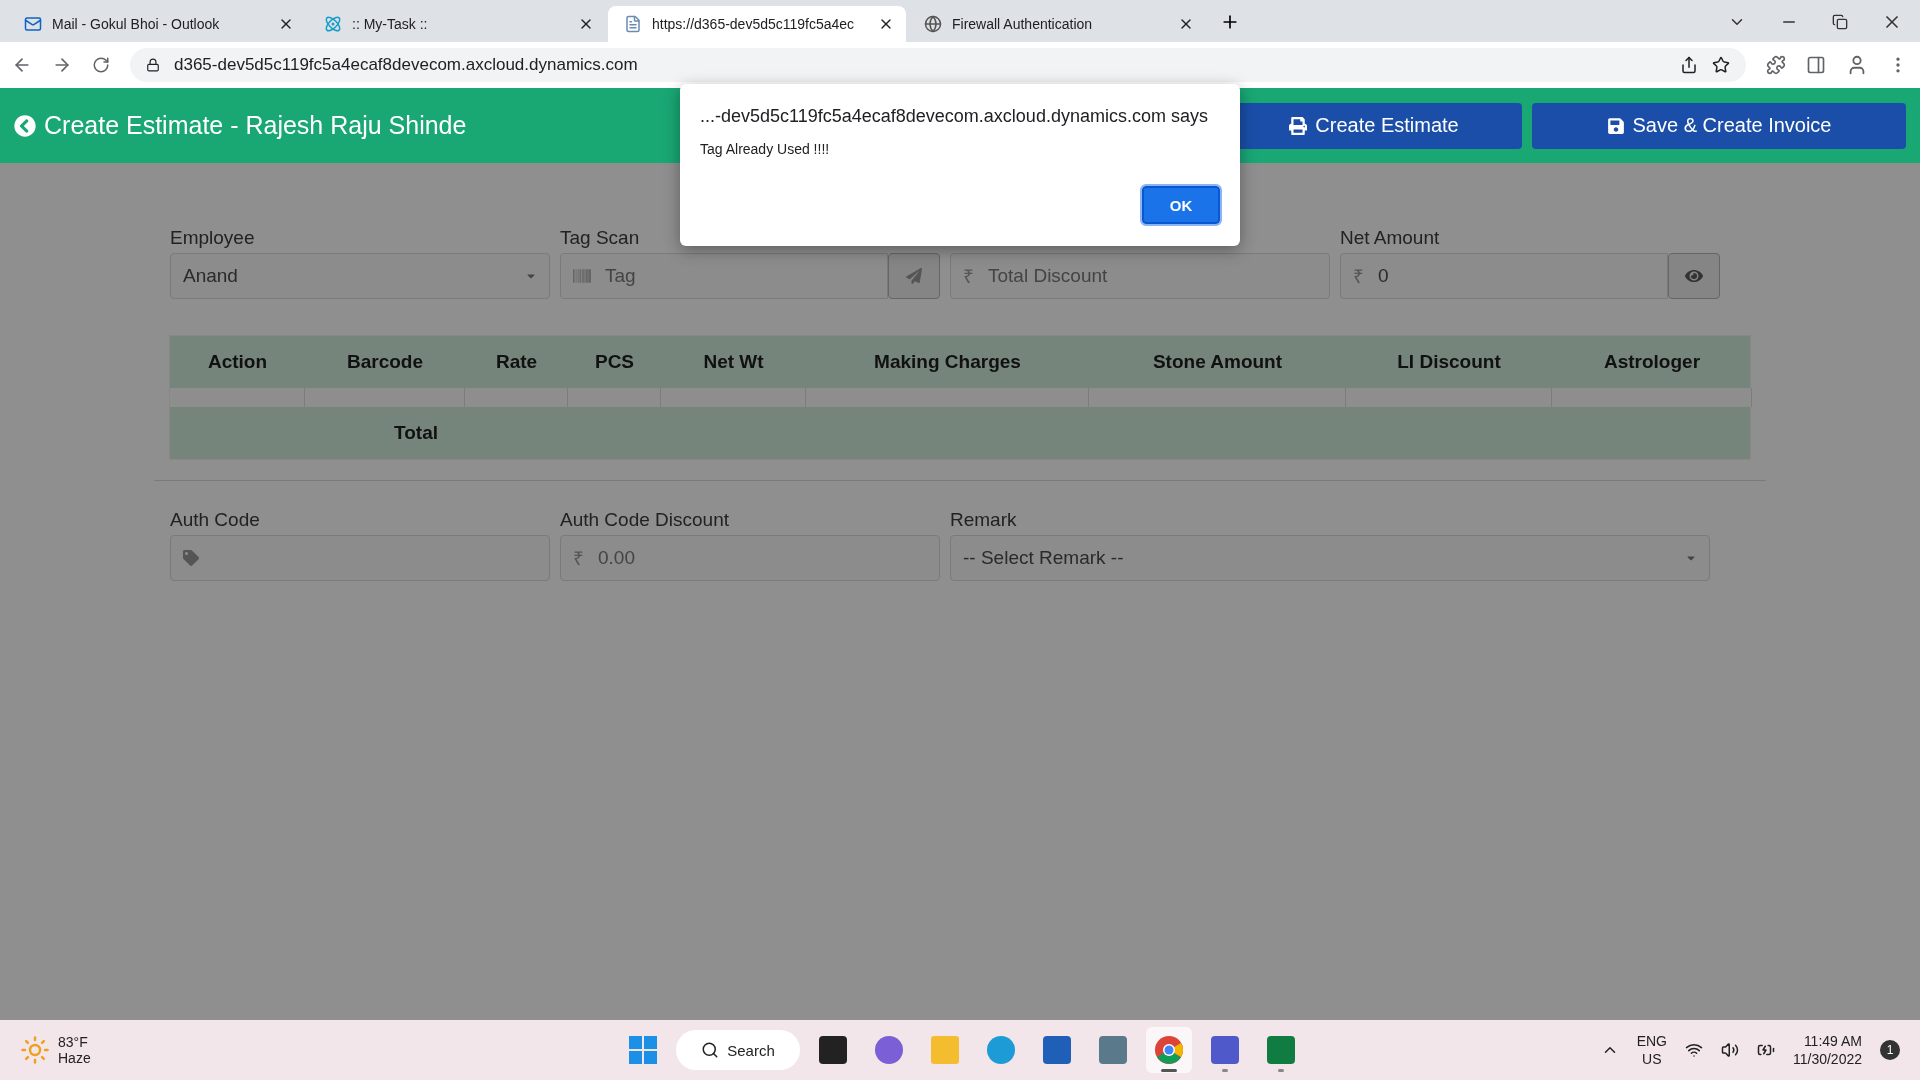 This screenshot has width=1920, height=1080. Describe the element at coordinates (157, 24) in the screenshot. I see `browser-tab: Mail - Gokul Bhoi - Outlook` at that location.